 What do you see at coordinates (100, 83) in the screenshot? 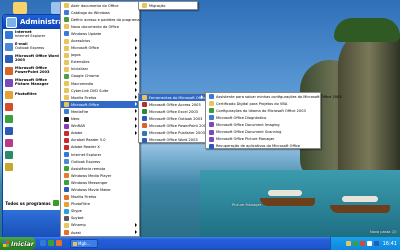
I see `menu-item: Macromedia` at bounding box center [100, 83].